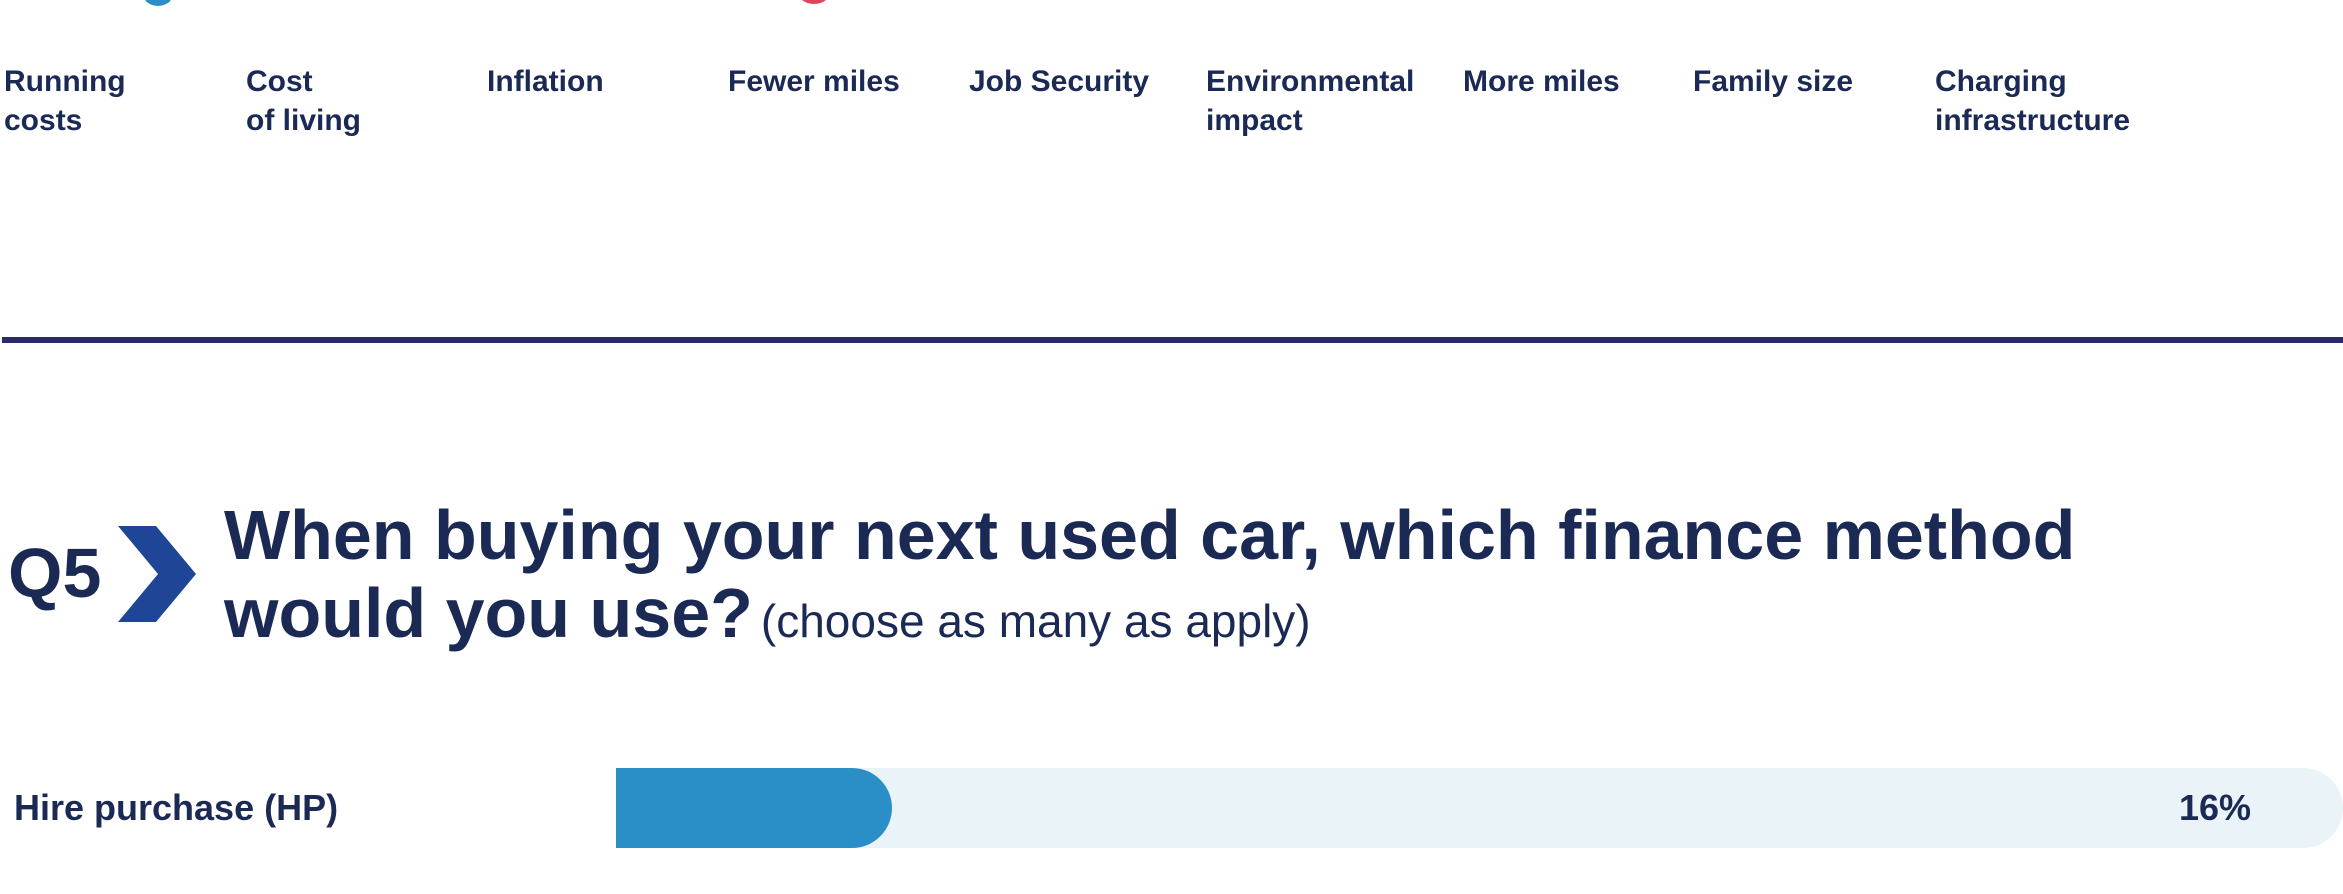 Image resolution: width=2343 pixels, height=894 pixels. What do you see at coordinates (1310, 81) in the screenshot?
I see `factor-label-line: Environmental` at bounding box center [1310, 81].